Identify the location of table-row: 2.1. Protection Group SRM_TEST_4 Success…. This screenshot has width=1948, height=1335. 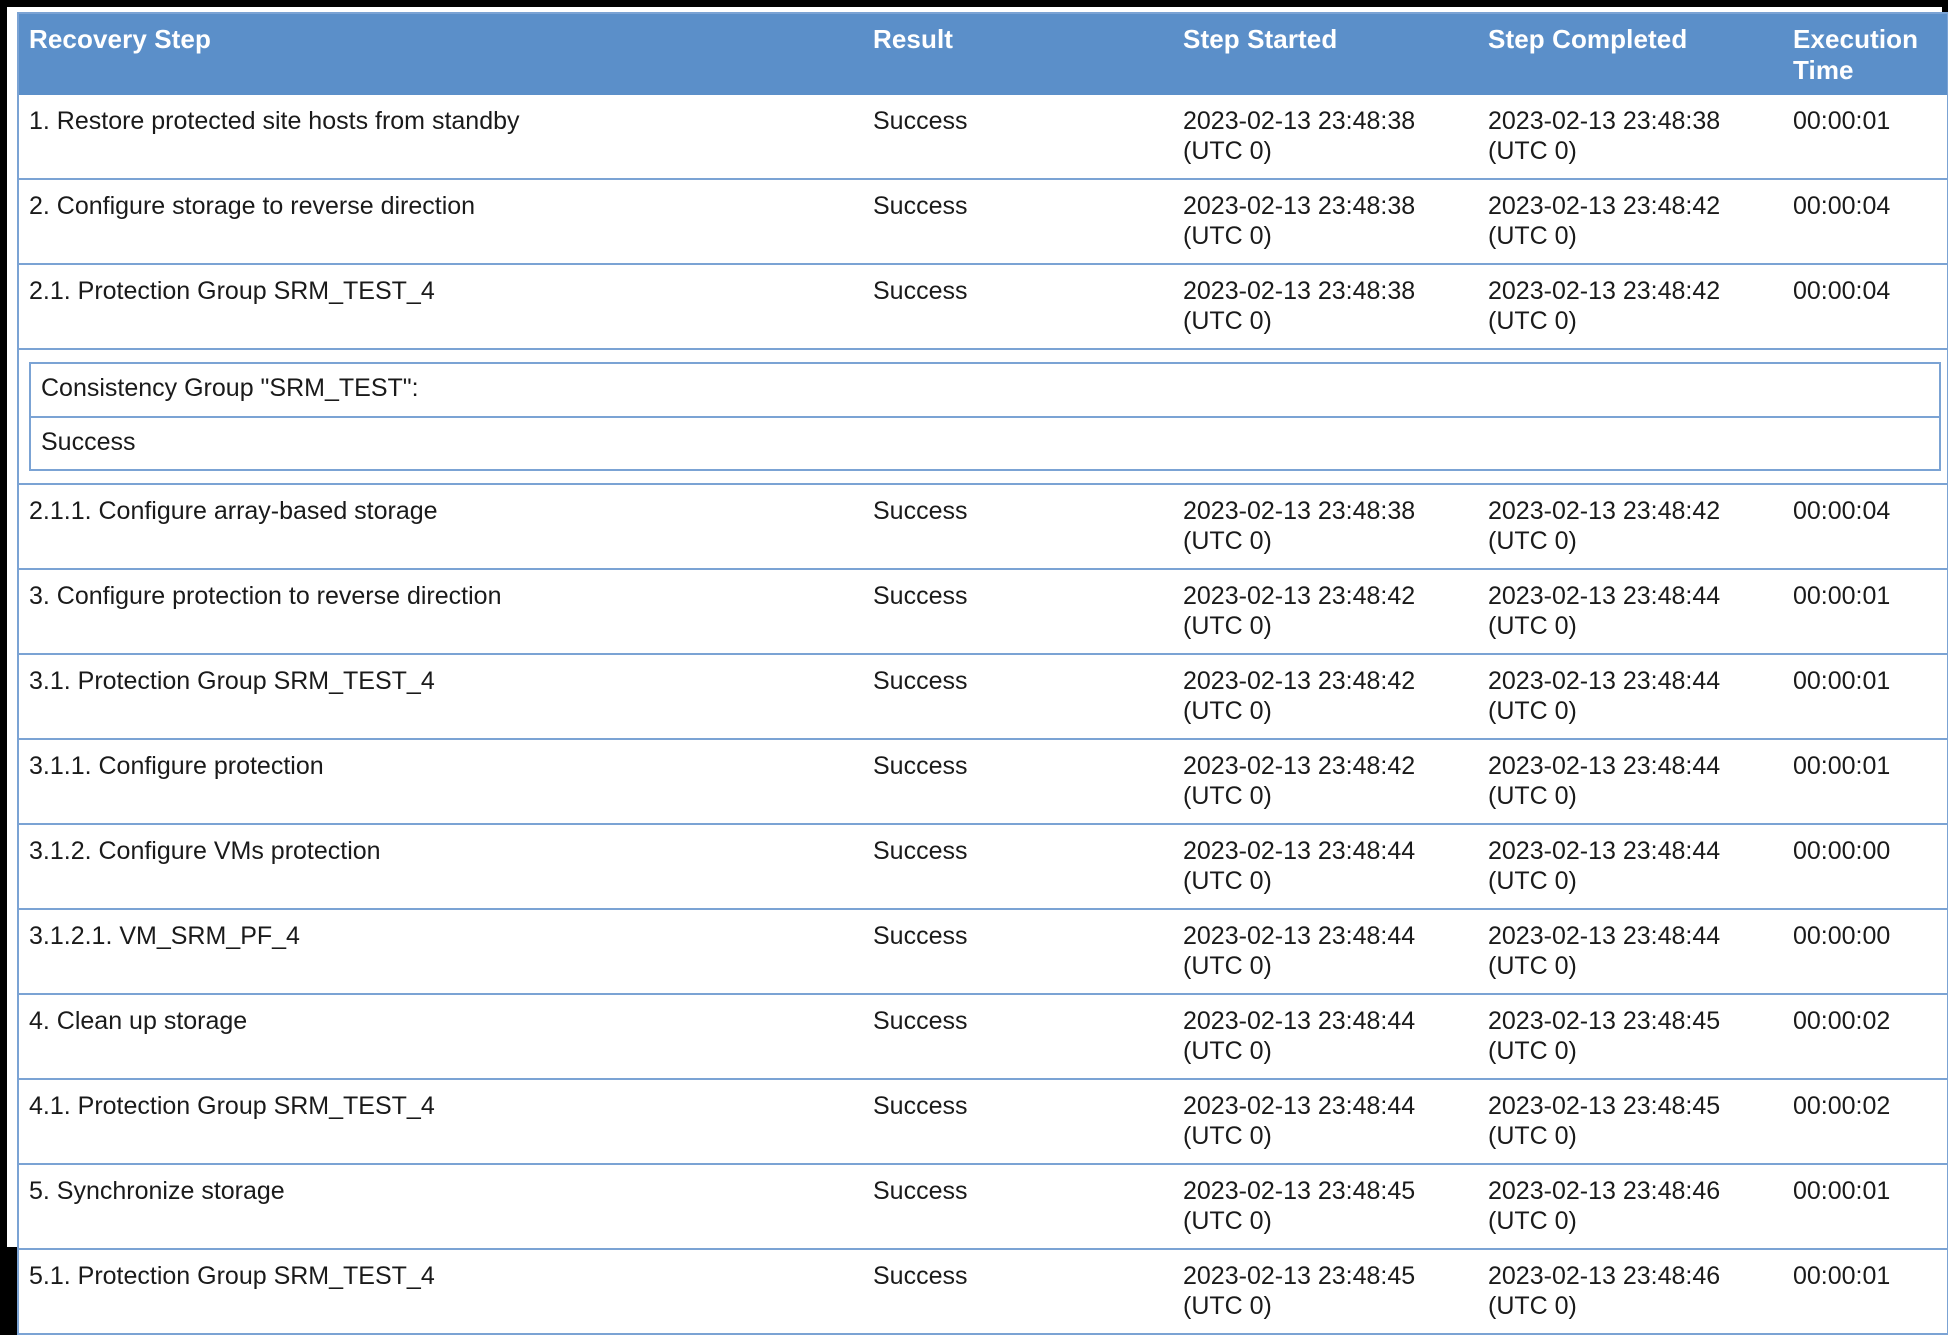
(983, 306).